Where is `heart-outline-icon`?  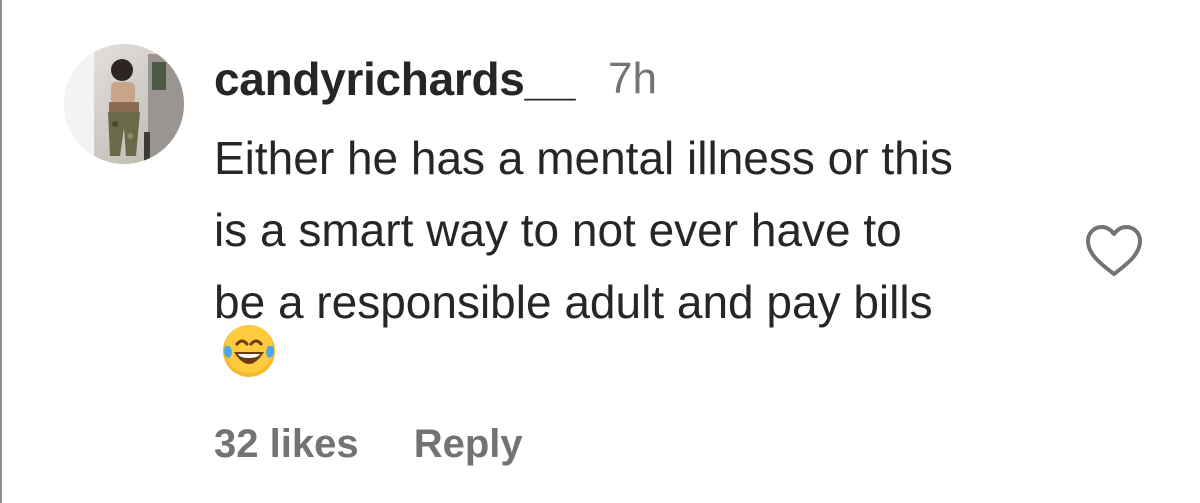 heart-outline-icon is located at coordinates (1114, 251).